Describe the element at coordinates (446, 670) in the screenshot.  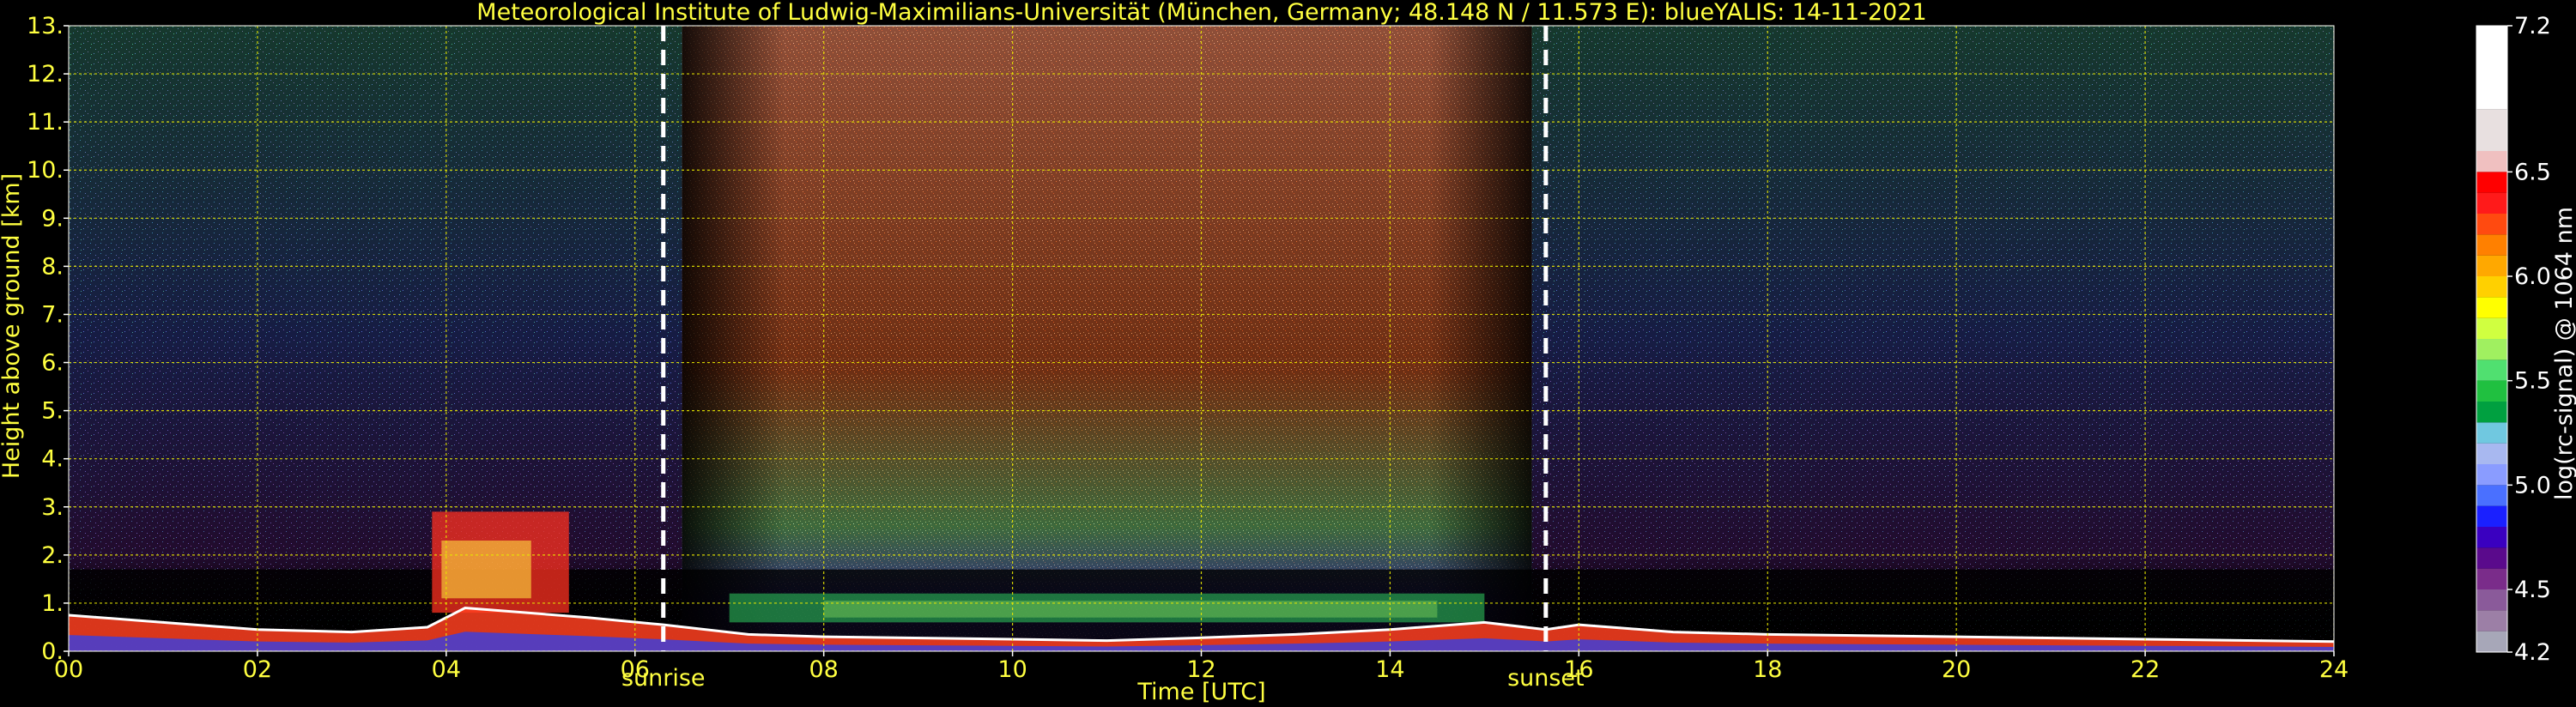
I see `x-tick-label: 04` at that location.